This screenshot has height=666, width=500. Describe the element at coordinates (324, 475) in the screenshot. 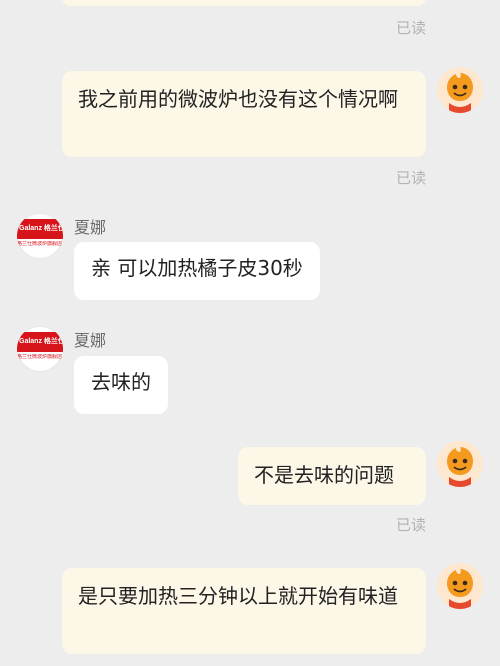

I see `message-text: 不是去味的问题` at that location.